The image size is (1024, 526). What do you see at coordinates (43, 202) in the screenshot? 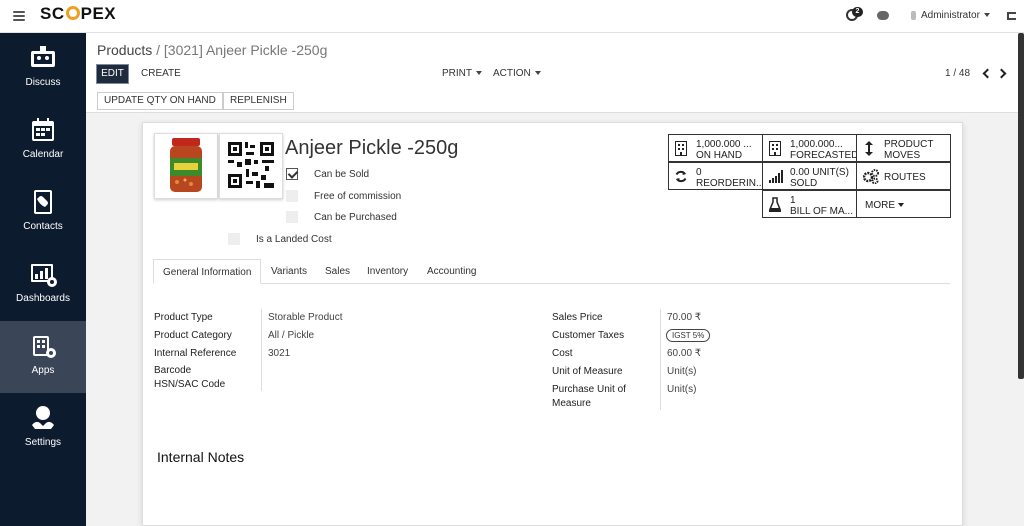
I see `contacts-icon` at bounding box center [43, 202].